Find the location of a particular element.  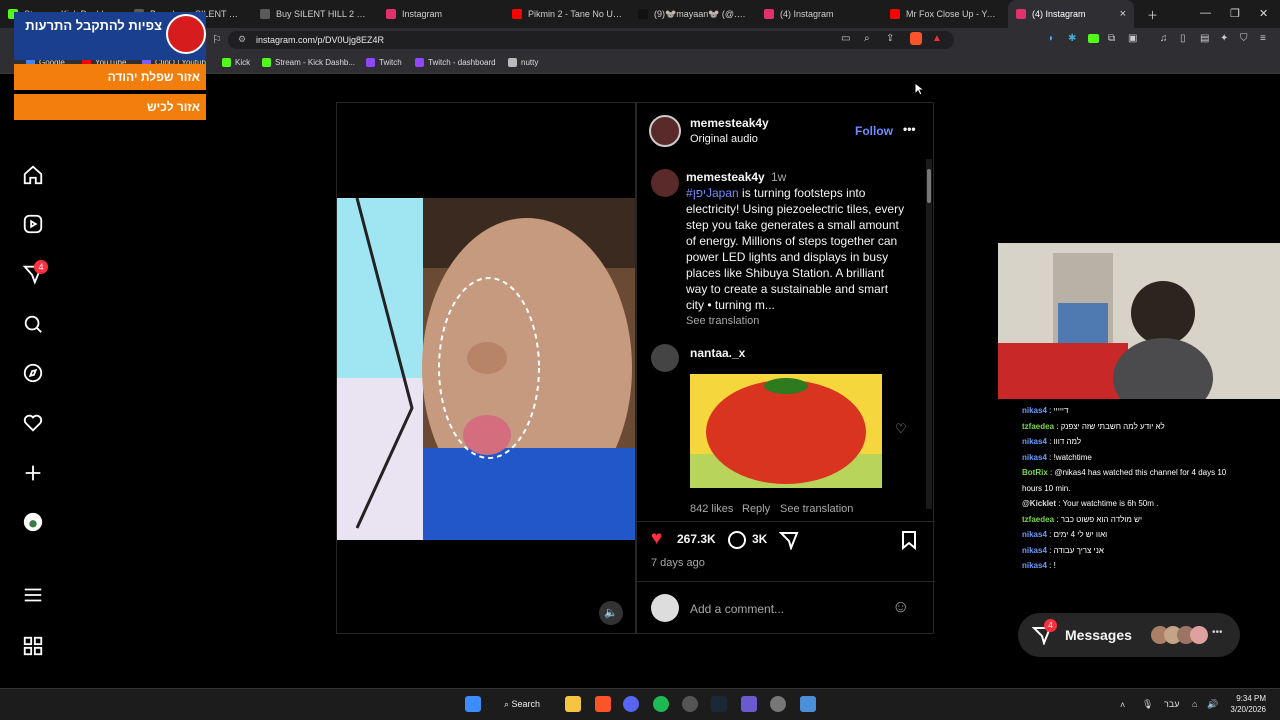

site-info-icon: ⚙ is located at coordinates (242, 39).